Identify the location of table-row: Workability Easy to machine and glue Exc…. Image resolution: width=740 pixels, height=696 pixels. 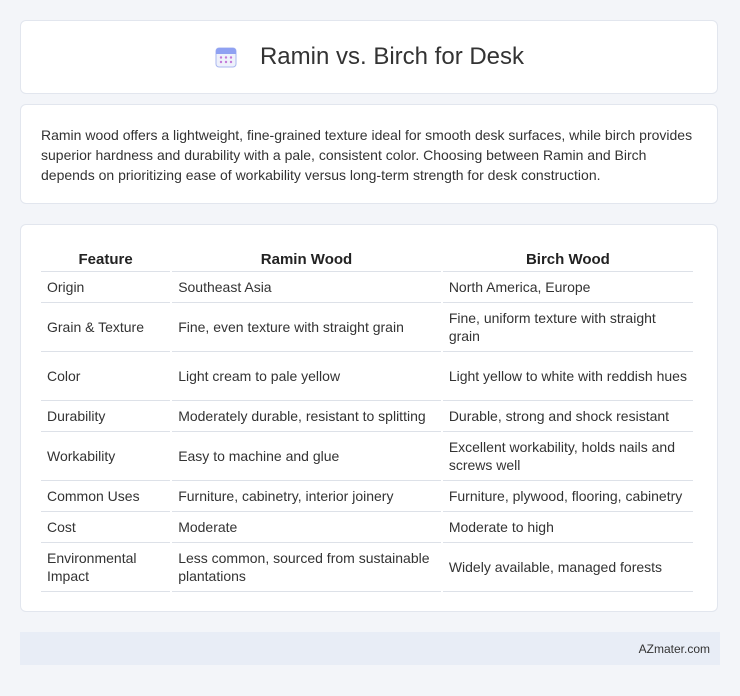
(367, 456).